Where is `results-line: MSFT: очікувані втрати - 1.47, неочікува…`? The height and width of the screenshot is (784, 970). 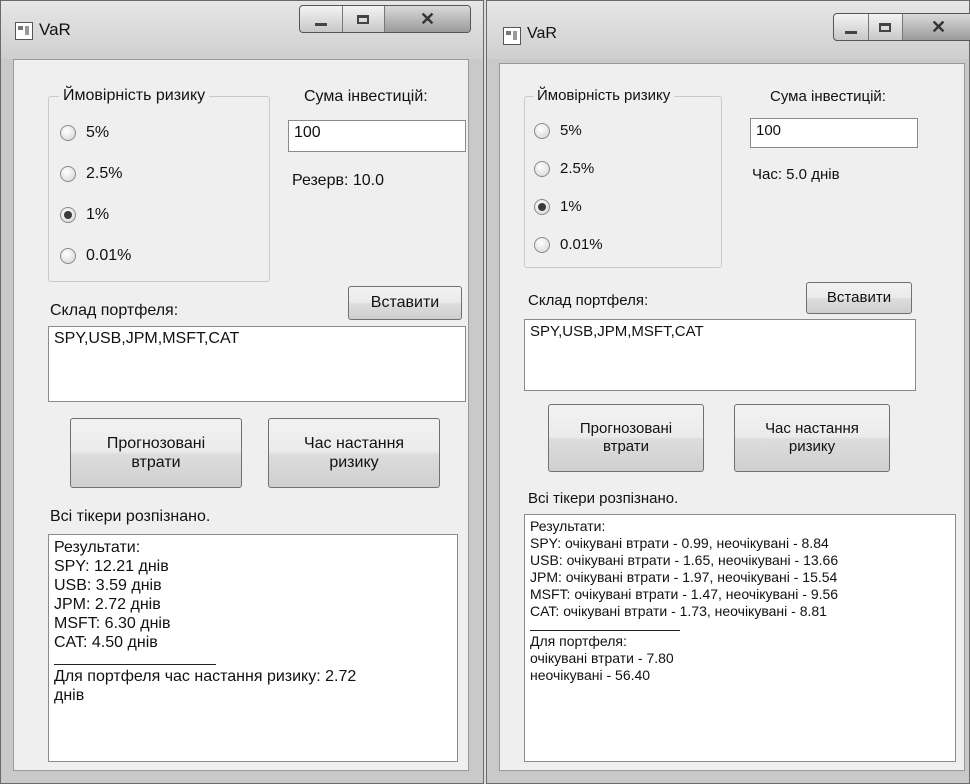 results-line: MSFT: очікувані втрати - 1.47, неочікува… is located at coordinates (684, 594).